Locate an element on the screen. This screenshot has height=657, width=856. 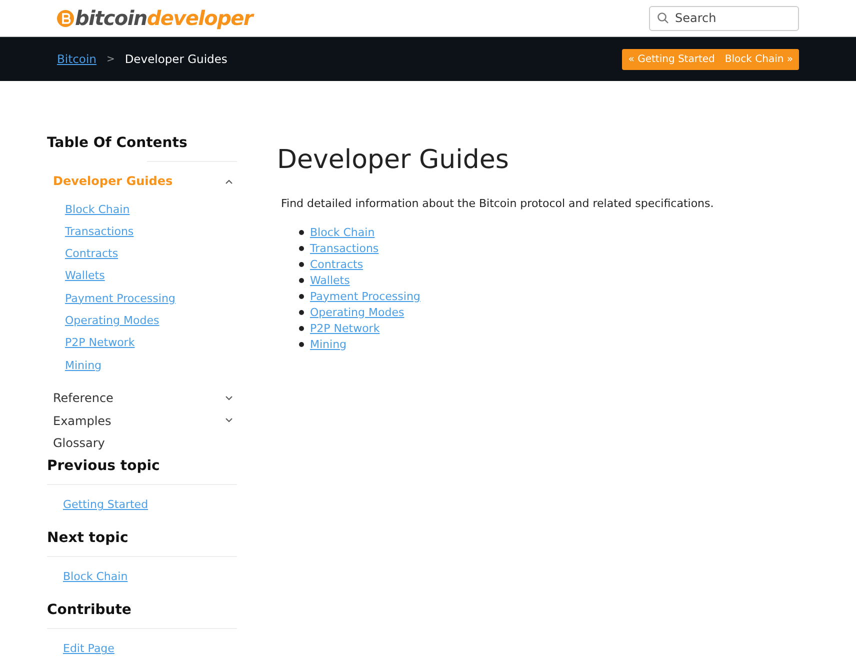
toc-link: Payment Processing is located at coordinates (151, 299).